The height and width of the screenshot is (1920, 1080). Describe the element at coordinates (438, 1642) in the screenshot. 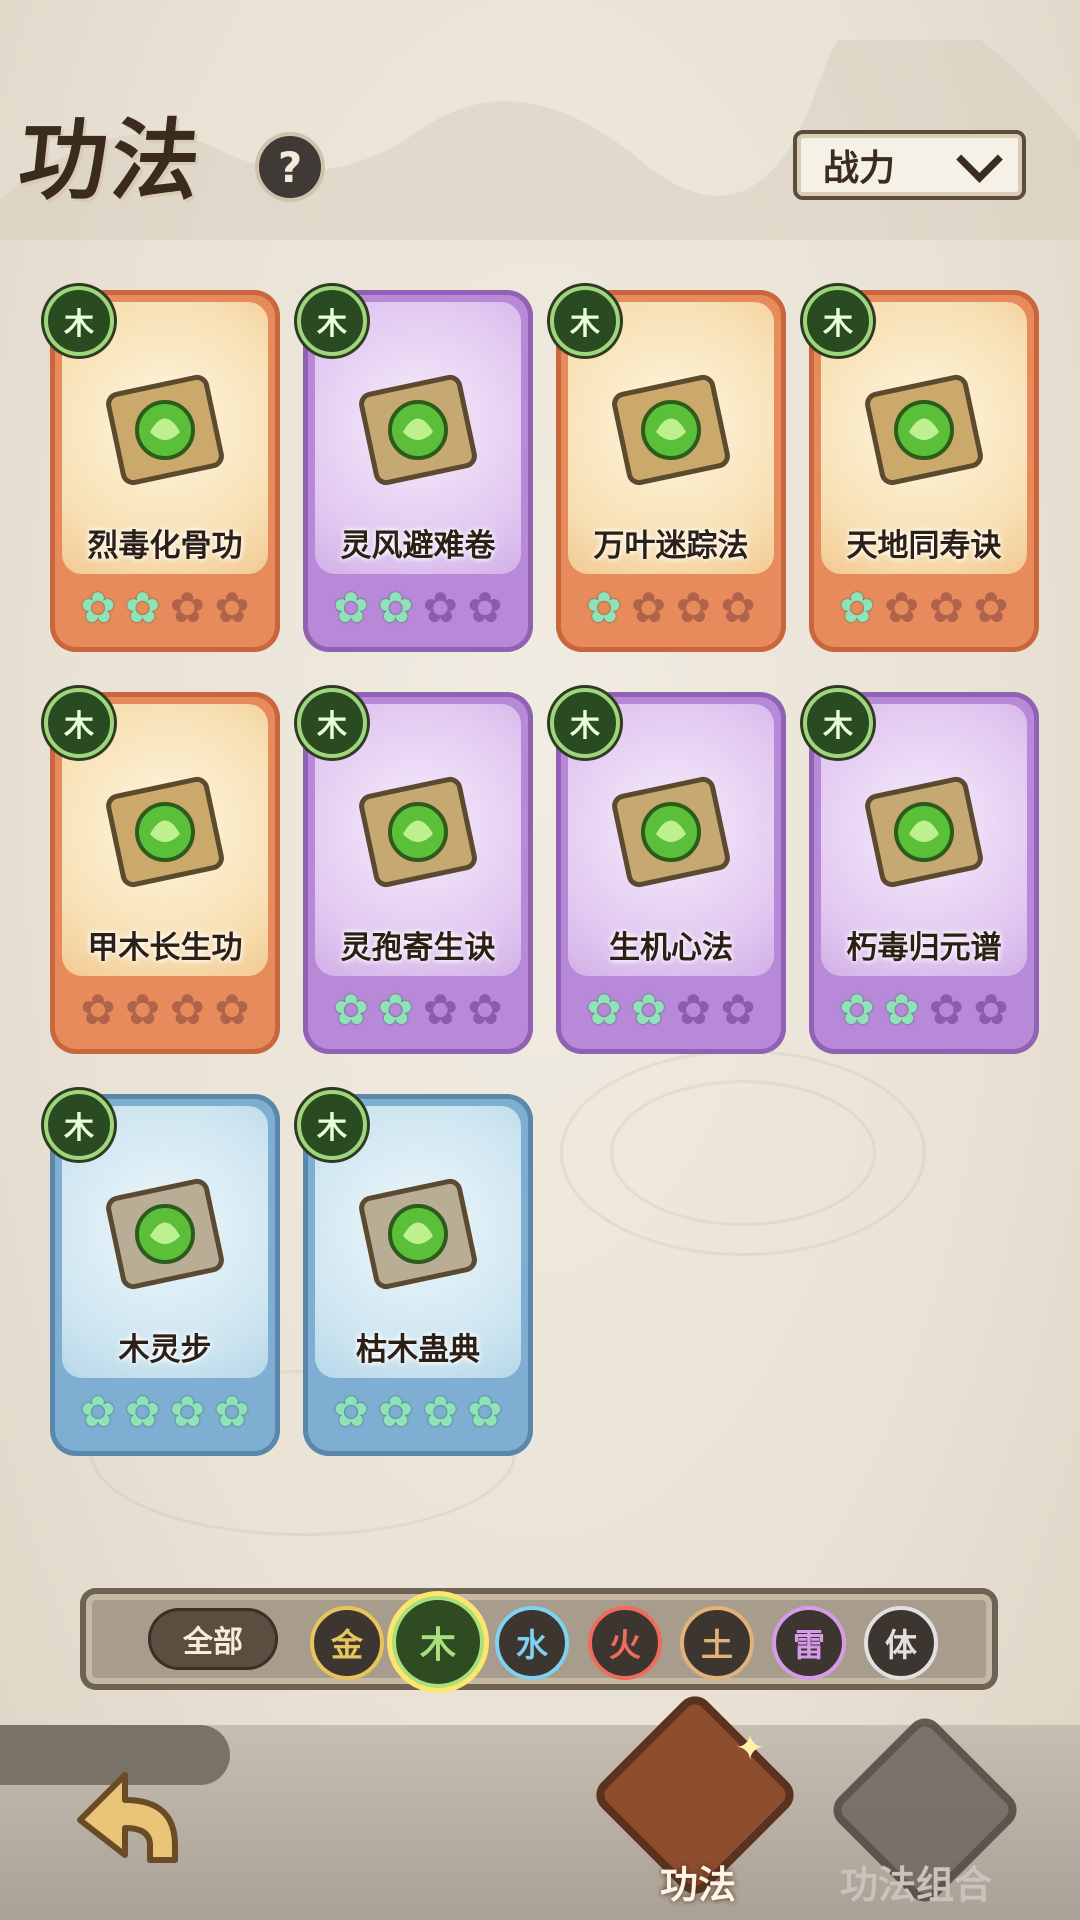

I see `filter-element-chip: 木` at that location.